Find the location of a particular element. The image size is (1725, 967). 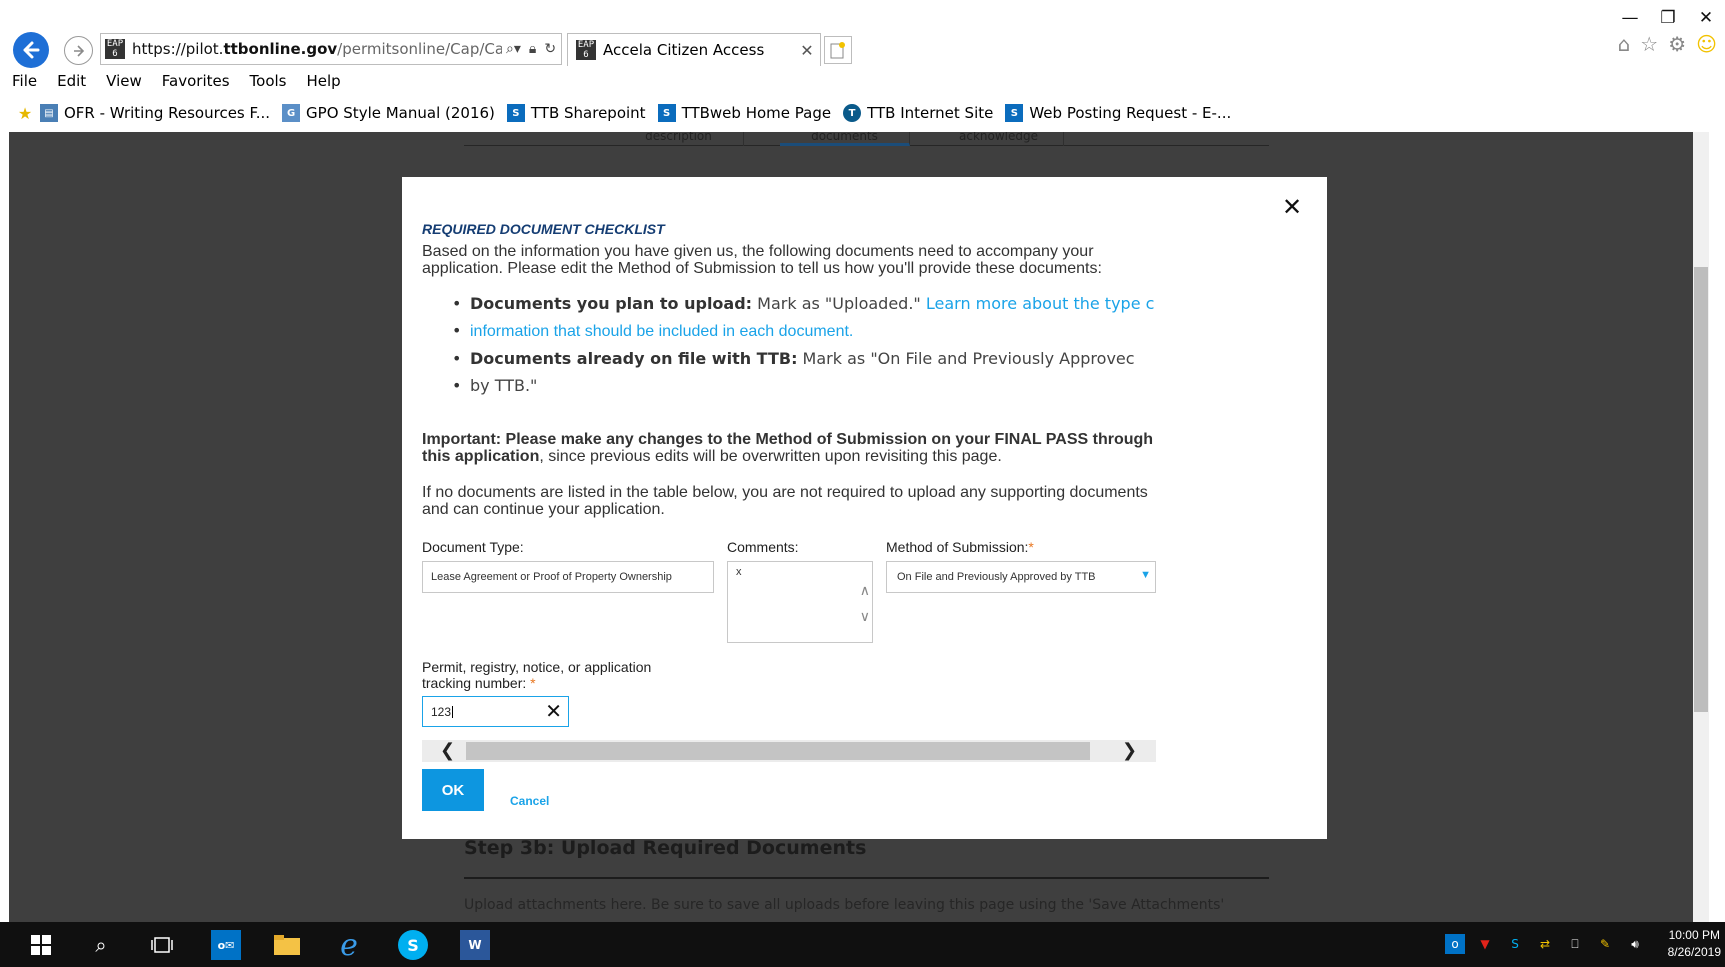

scroll-left-icon: ❮ is located at coordinates (447, 751).